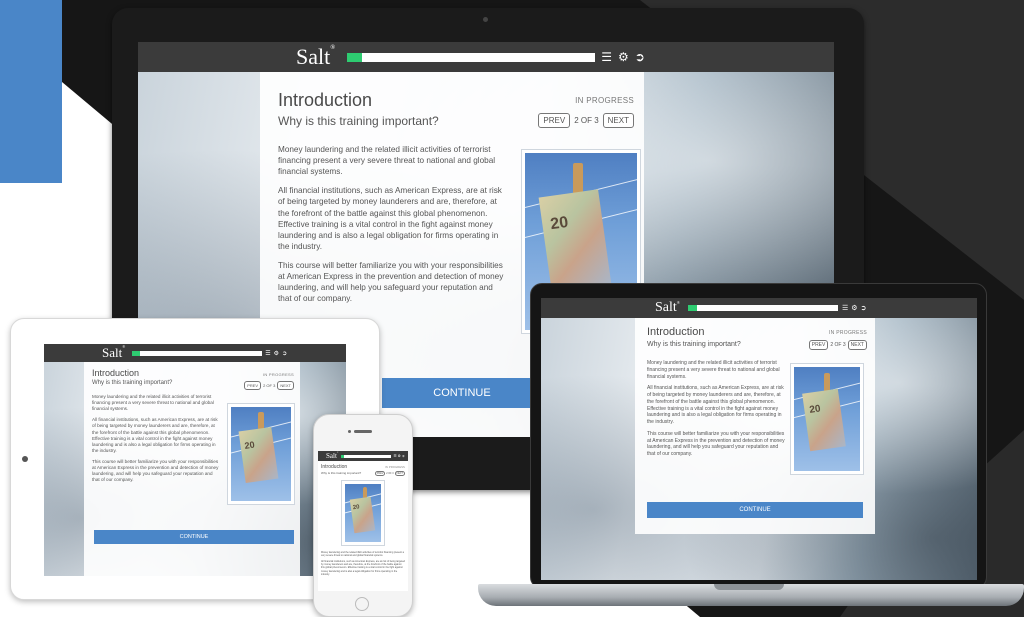 The width and height of the screenshot is (1024, 617). What do you see at coordinates (25, 459) in the screenshot?
I see `tablet-home-button` at bounding box center [25, 459].